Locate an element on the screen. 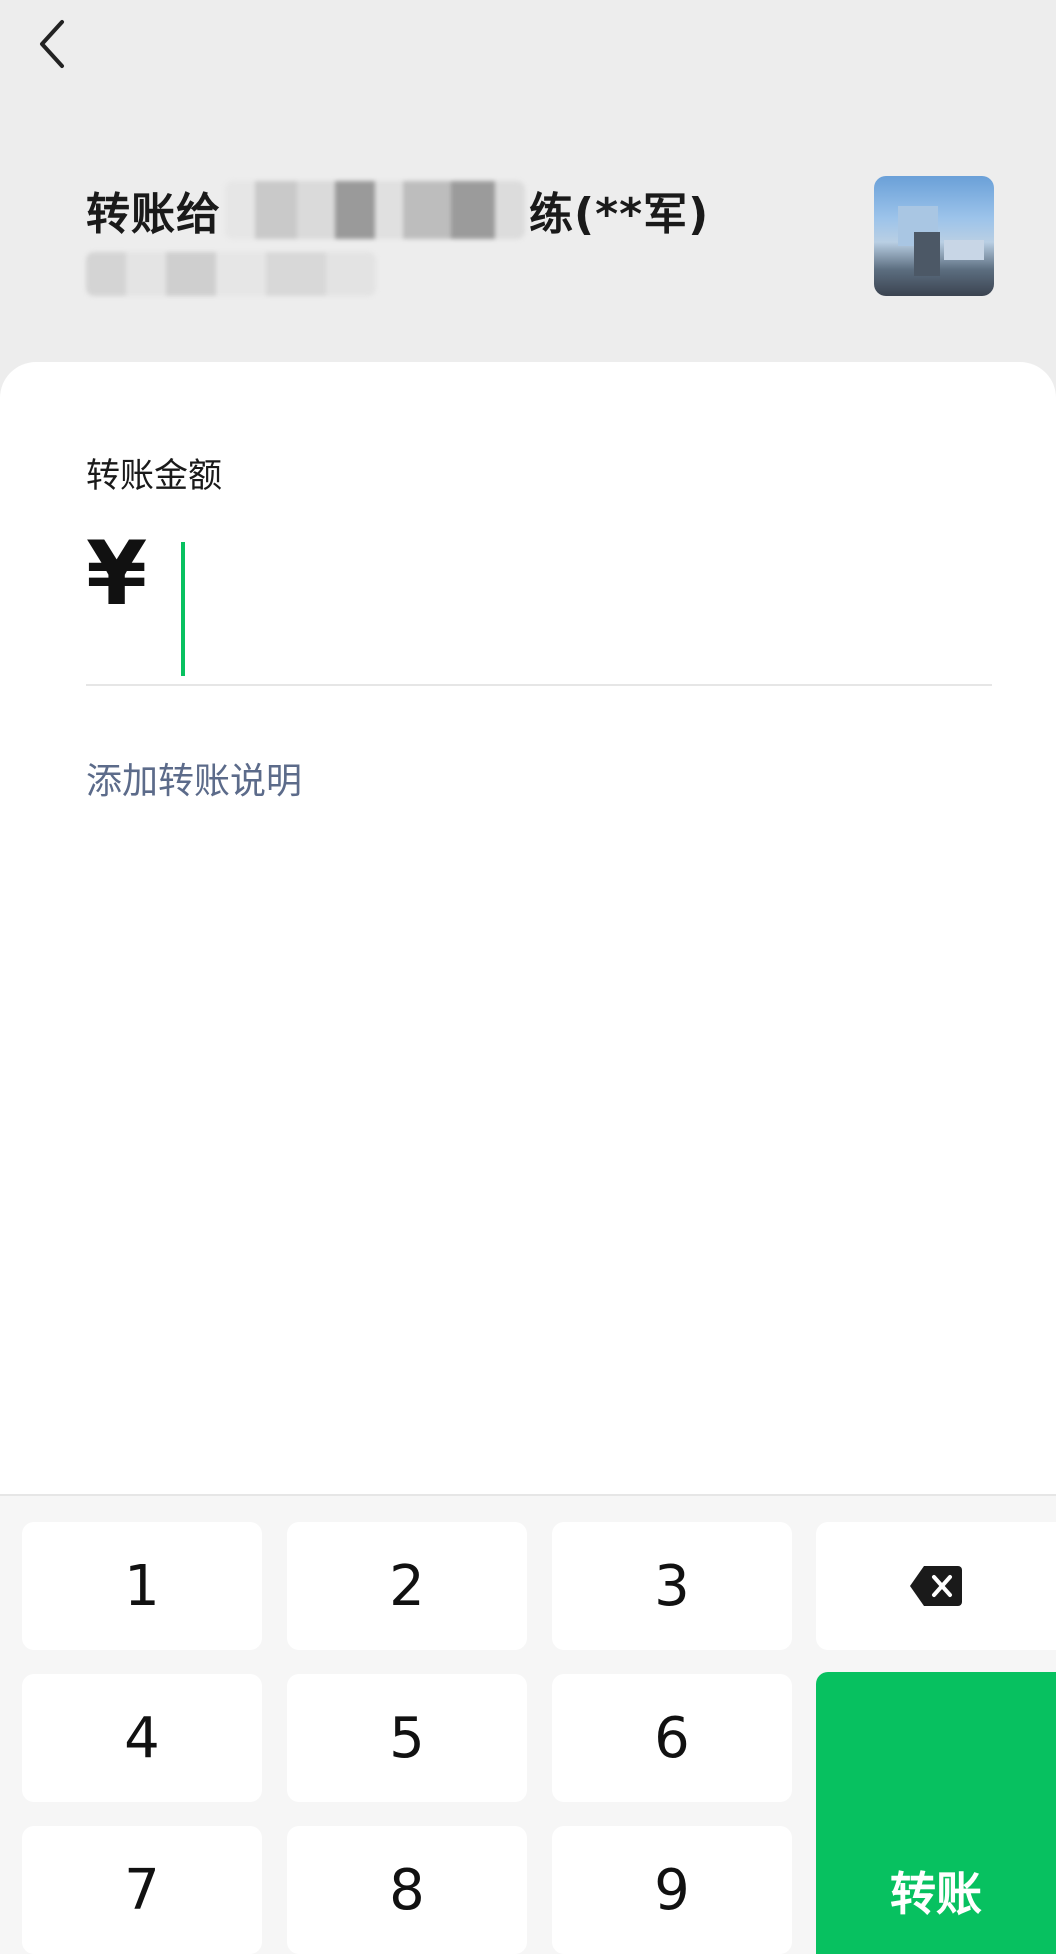  add-note-link: 添加转账说明 is located at coordinates (194, 778).